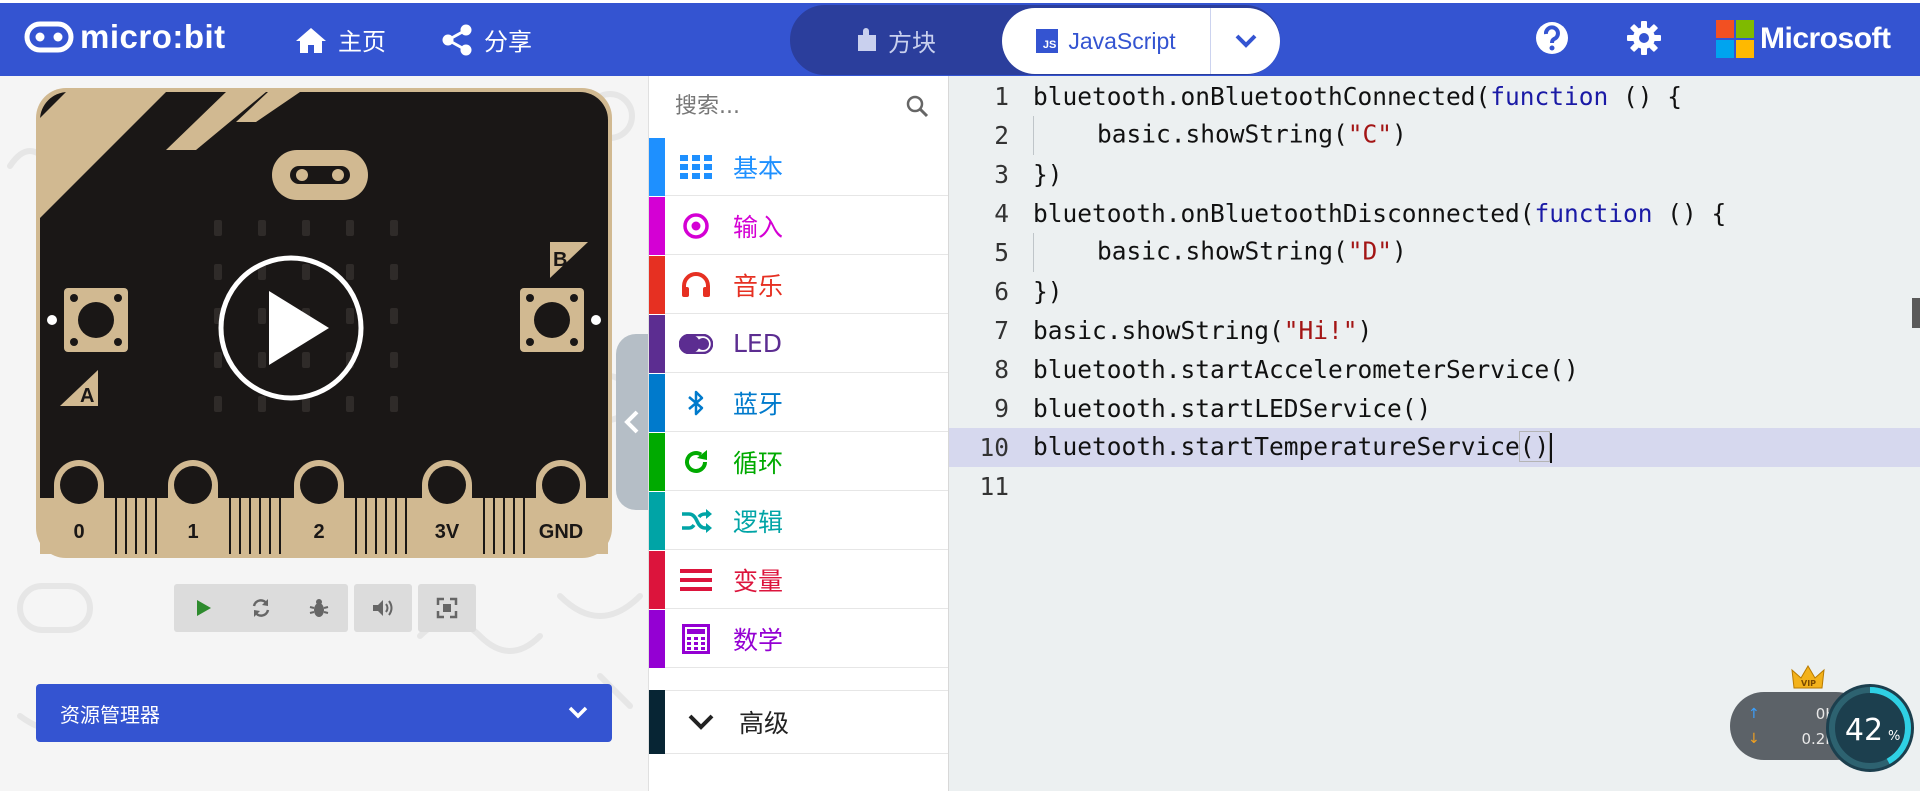  I want to click on home-icon, so click(311, 40).